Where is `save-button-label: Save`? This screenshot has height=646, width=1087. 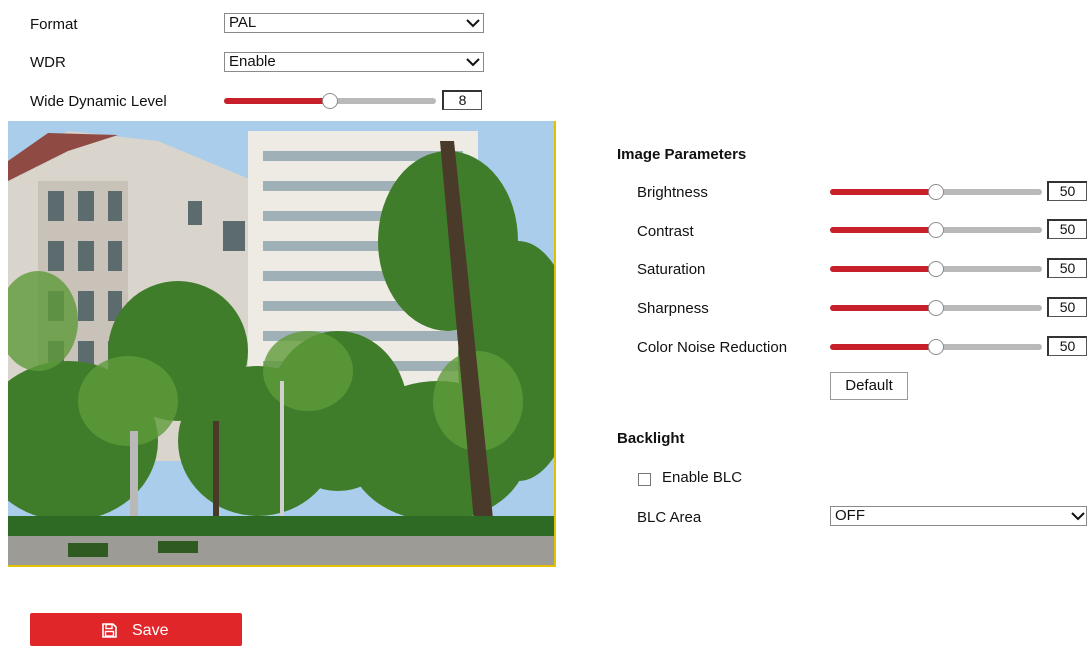
save-button-label: Save is located at coordinates (150, 630).